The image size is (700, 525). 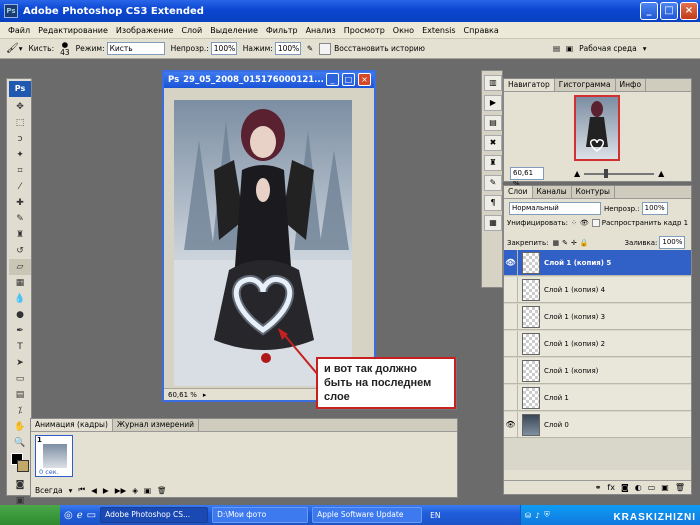 What do you see at coordinates (162, 490) in the screenshot?
I see `delete-frame-icon: 🗑` at bounding box center [162, 490].